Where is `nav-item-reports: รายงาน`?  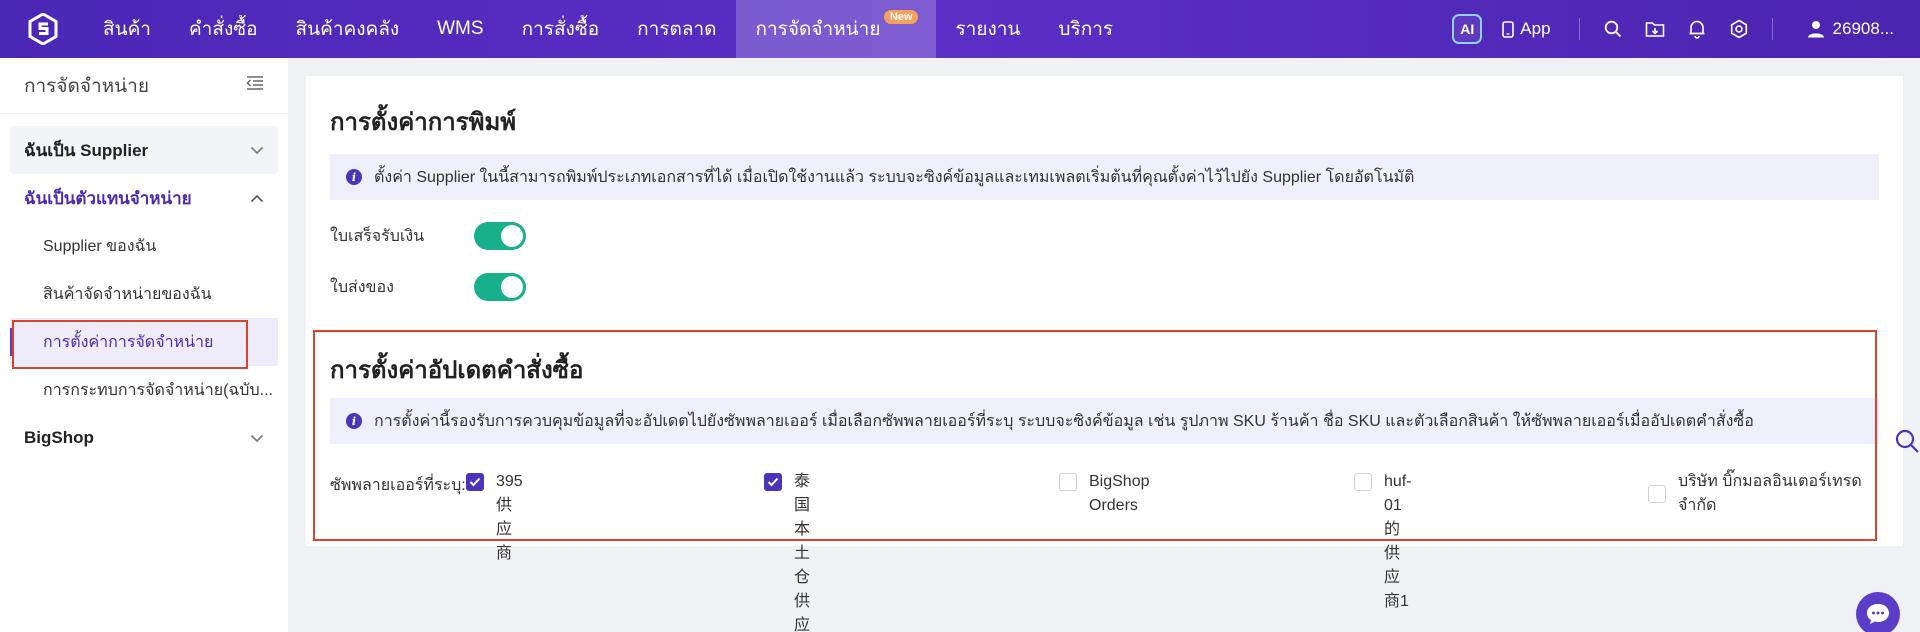
nav-item-reports: รายงาน is located at coordinates (987, 29).